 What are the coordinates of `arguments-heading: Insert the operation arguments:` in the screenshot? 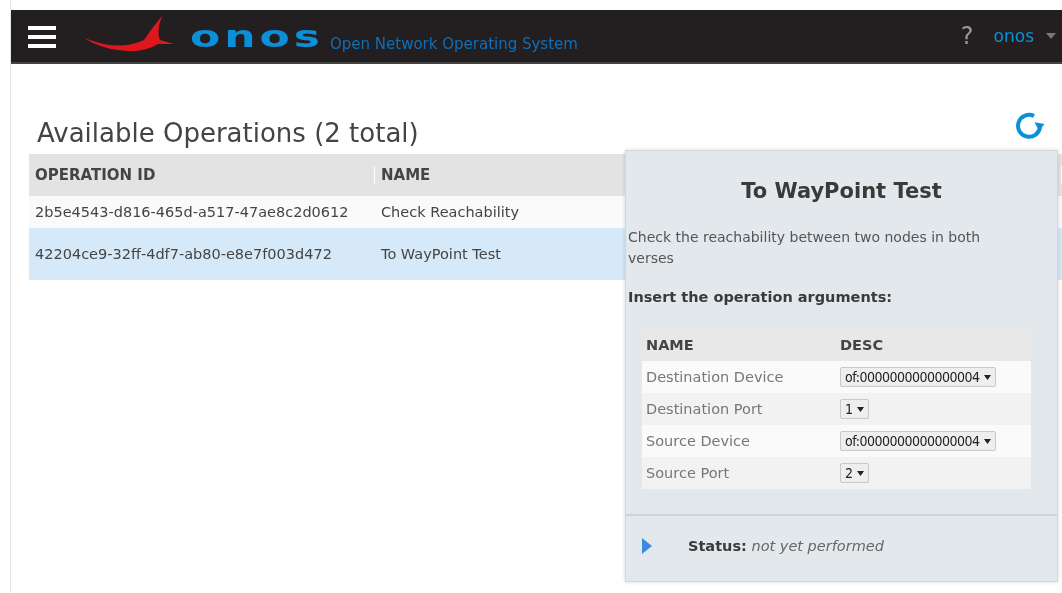 It's located at (760, 297).